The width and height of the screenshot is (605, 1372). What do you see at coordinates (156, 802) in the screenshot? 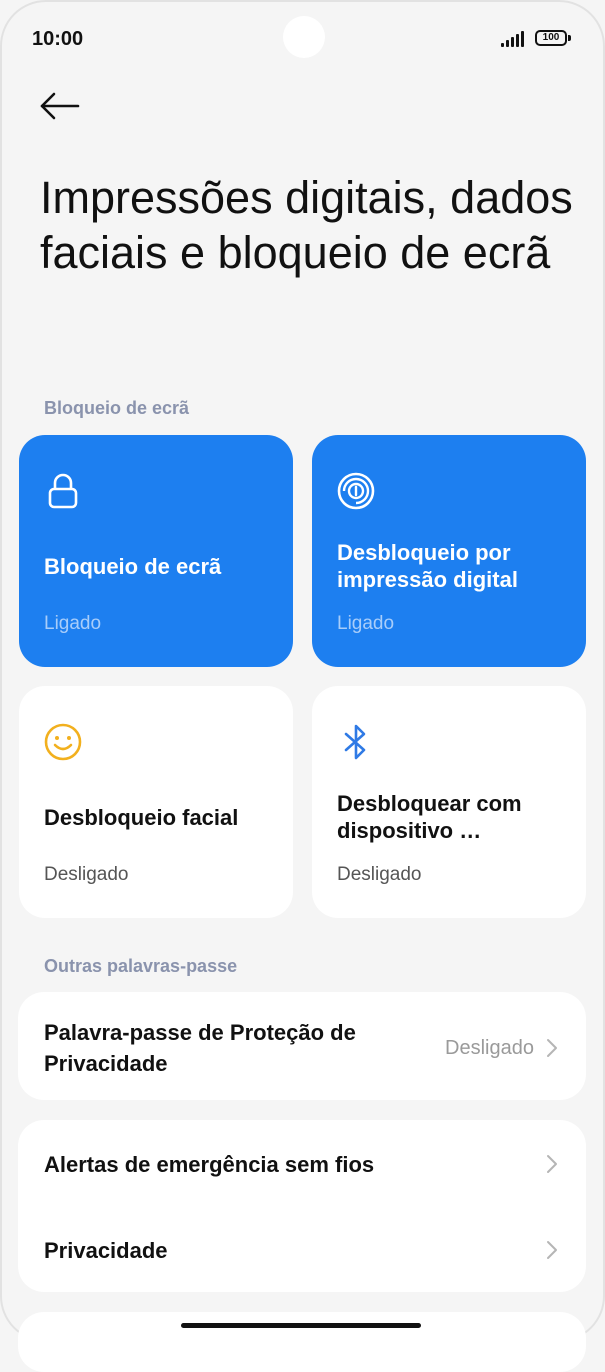
I see `tile-face-unlock: Desbloqueio facial Desligado` at bounding box center [156, 802].